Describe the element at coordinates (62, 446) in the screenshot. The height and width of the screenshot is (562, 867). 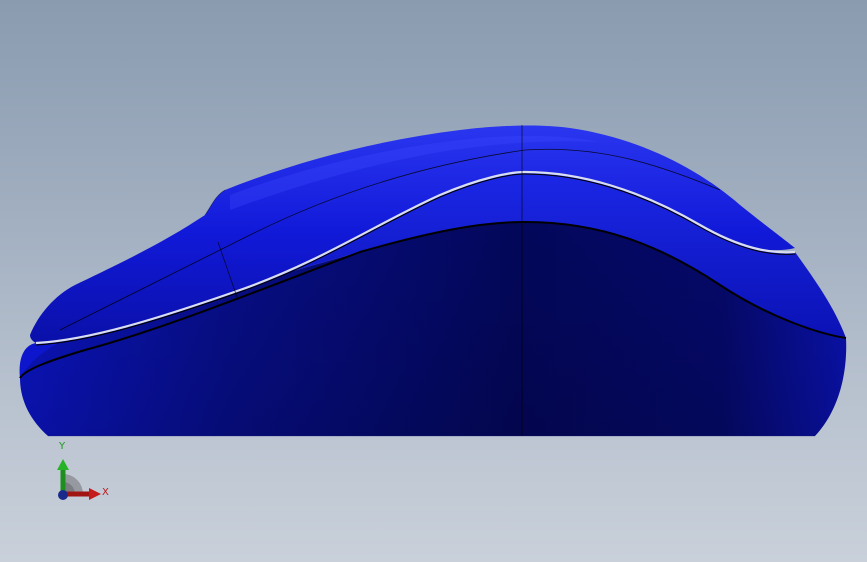
I see `y-axis-label: Y` at that location.